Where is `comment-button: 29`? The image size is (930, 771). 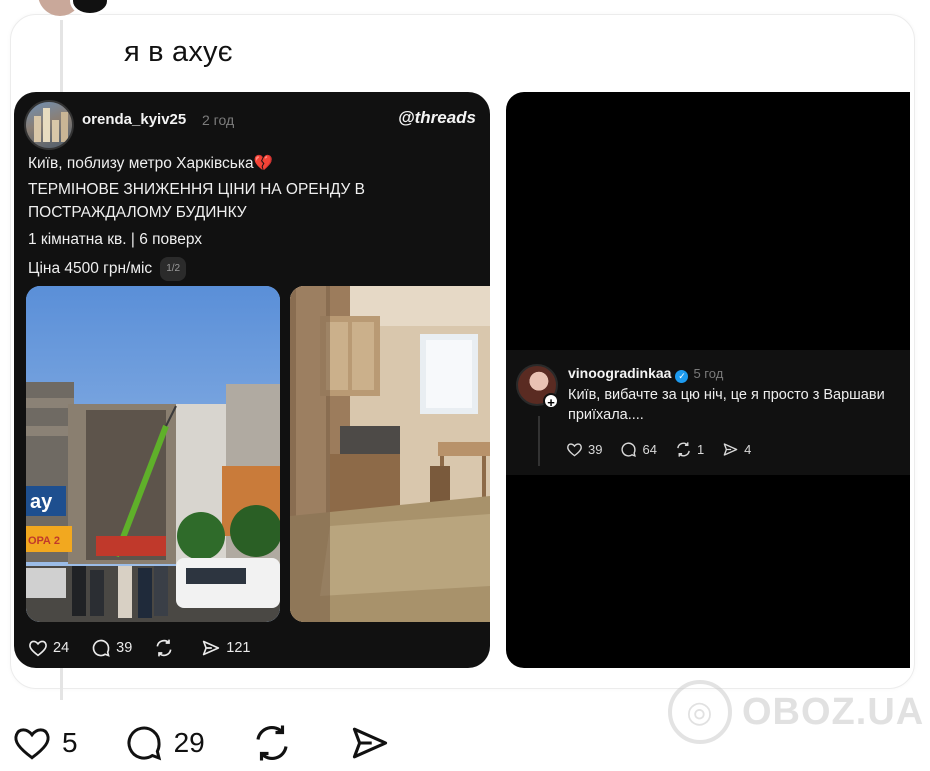
comment-button: 29 is located at coordinates (164, 743).